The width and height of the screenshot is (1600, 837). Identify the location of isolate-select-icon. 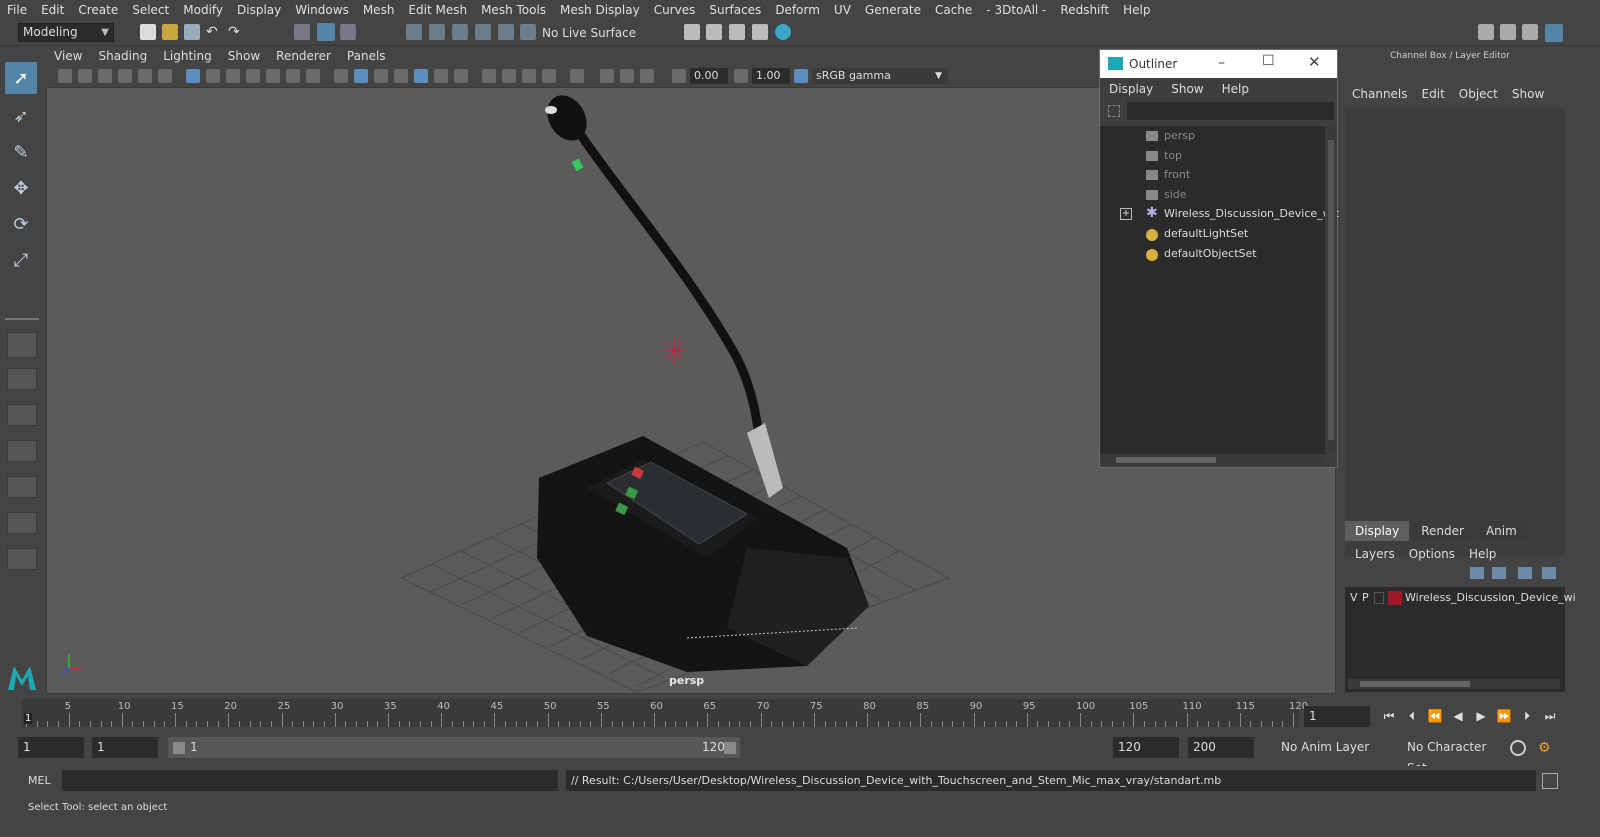
(549, 76).